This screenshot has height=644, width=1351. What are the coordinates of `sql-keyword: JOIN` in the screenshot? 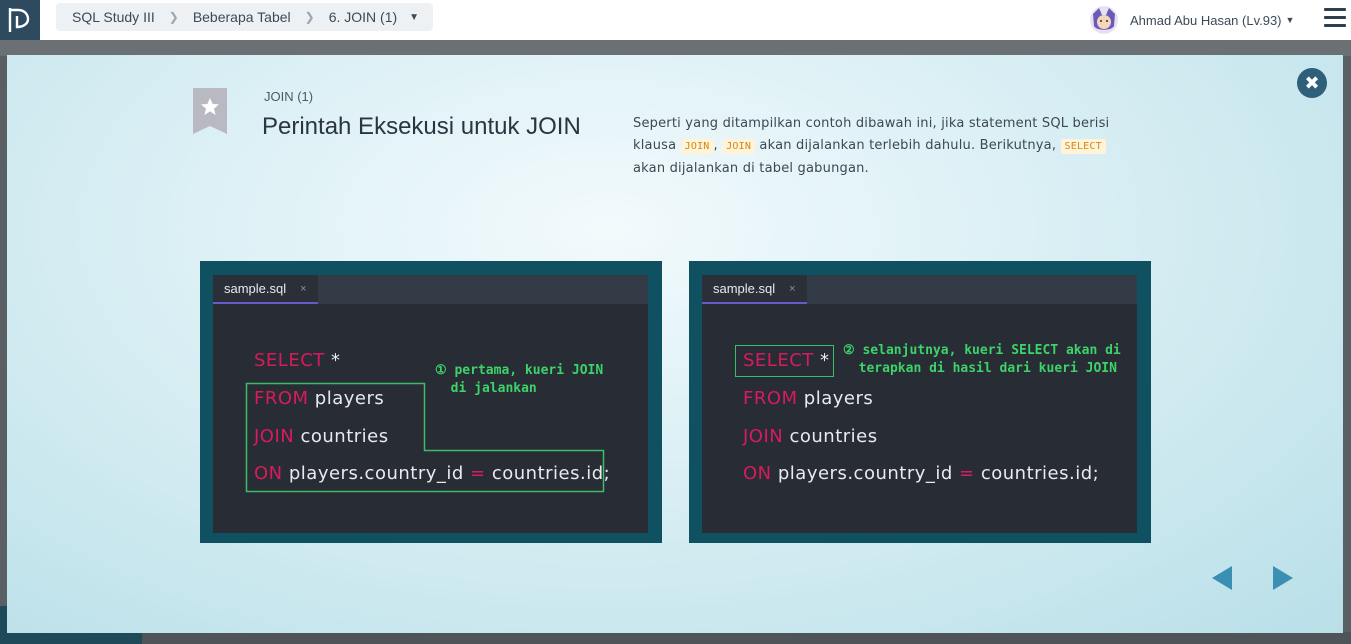 It's located at (763, 436).